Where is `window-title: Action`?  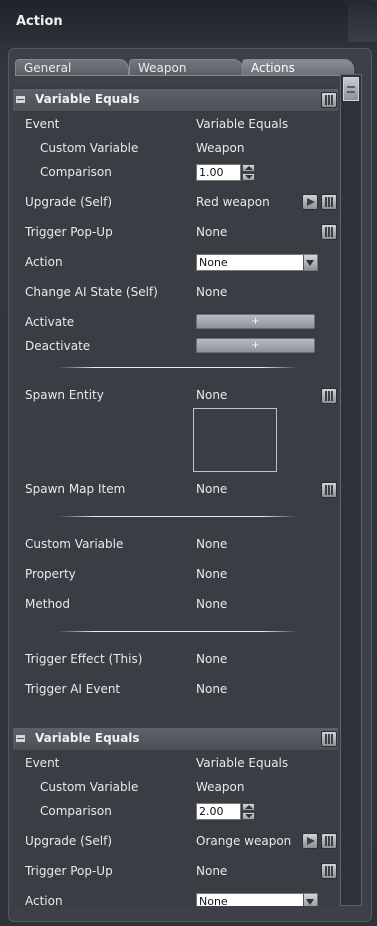
window-title: Action is located at coordinates (39, 21).